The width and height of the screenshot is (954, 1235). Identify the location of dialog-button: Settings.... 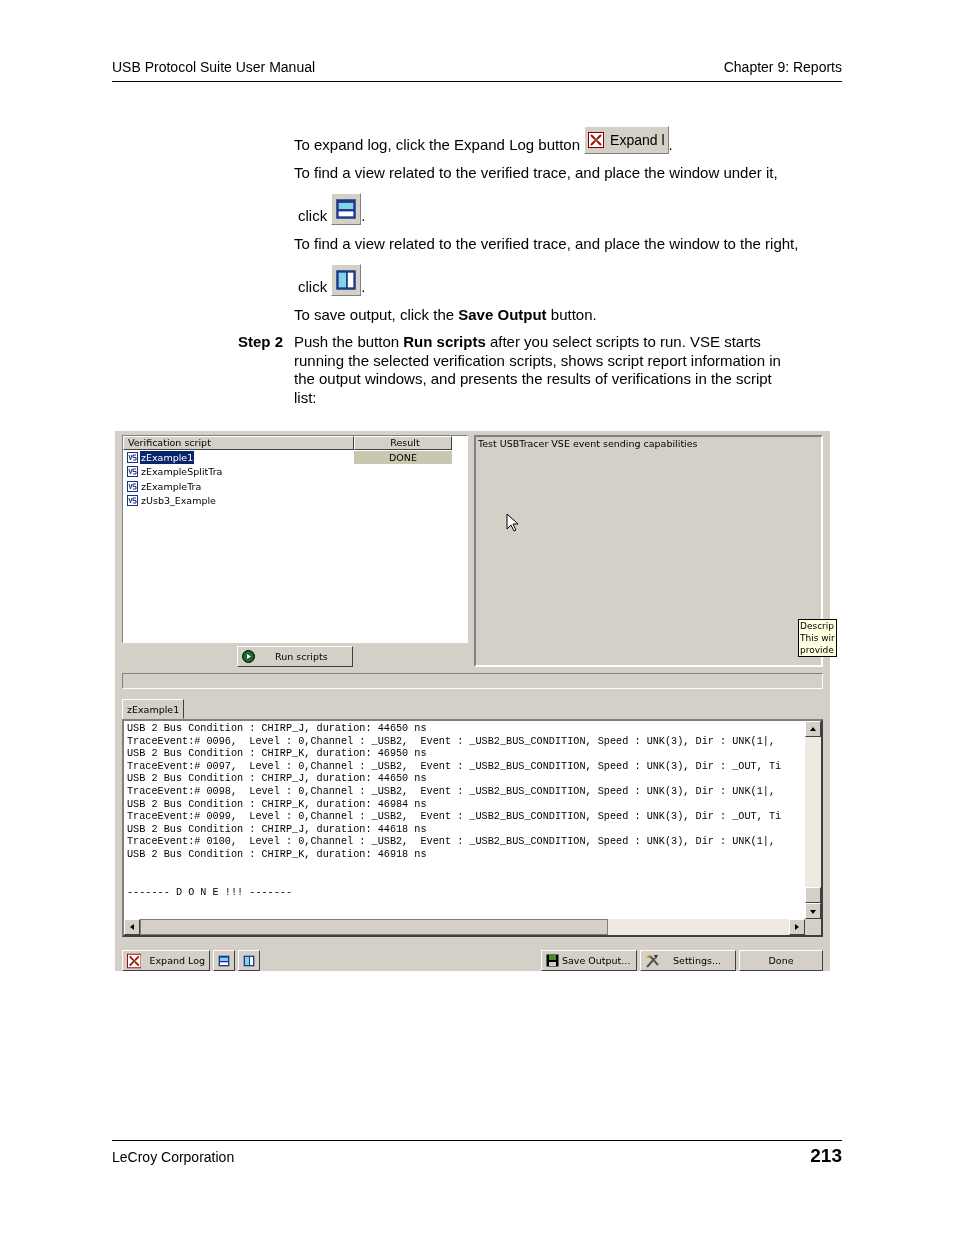
(688, 960).